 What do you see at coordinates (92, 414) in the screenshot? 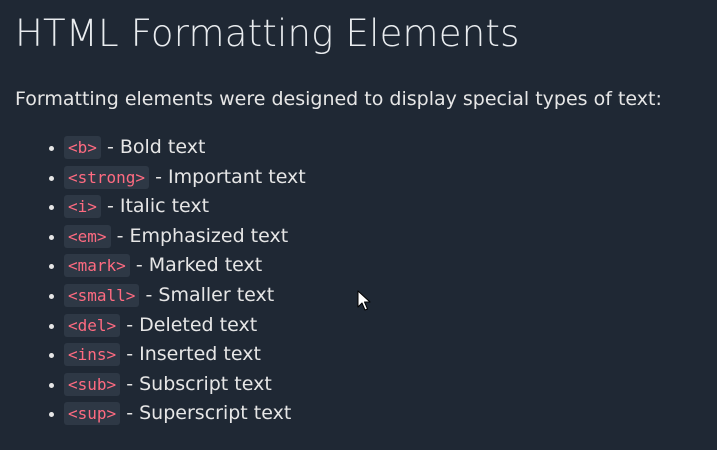
I see `code-tag: <sup>` at bounding box center [92, 414].